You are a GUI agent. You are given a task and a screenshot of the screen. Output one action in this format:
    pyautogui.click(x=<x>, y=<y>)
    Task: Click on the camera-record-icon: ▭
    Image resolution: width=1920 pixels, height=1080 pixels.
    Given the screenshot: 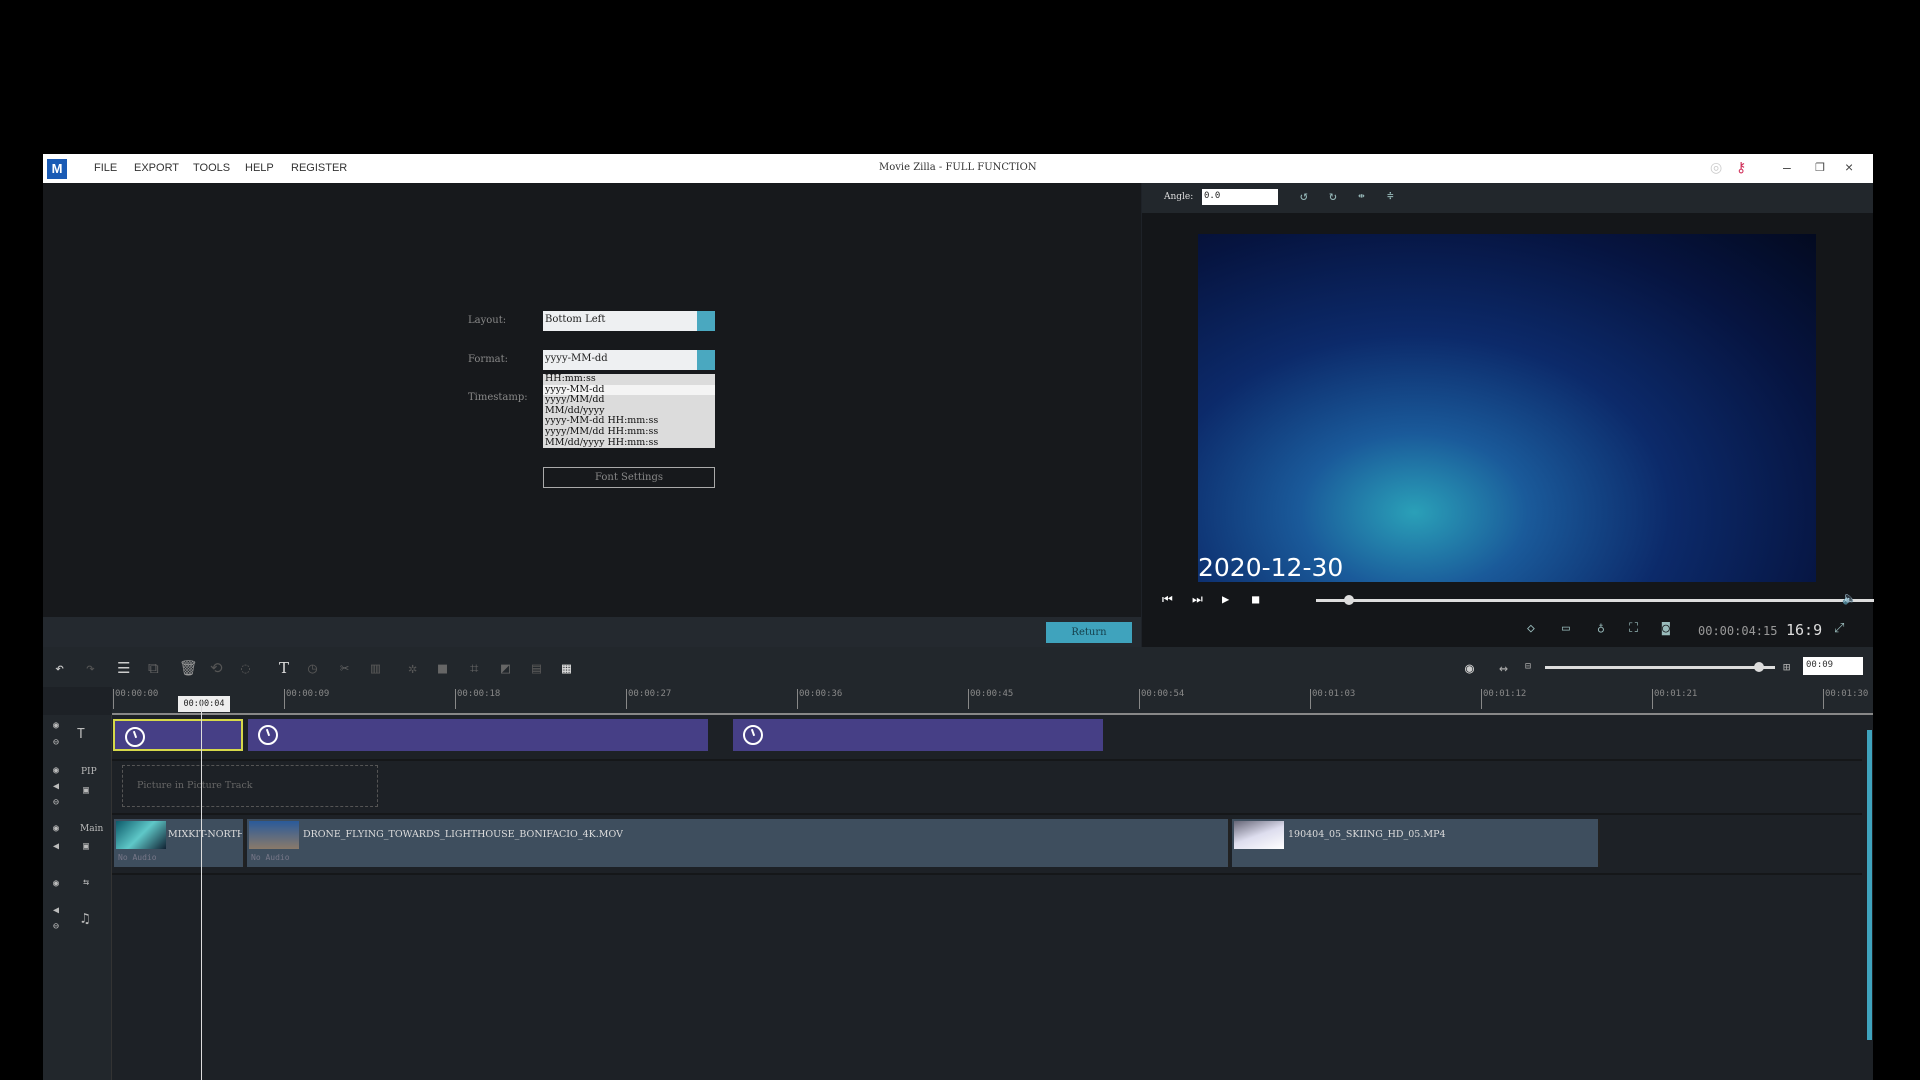 What is the action you would take?
    pyautogui.click(x=1566, y=628)
    